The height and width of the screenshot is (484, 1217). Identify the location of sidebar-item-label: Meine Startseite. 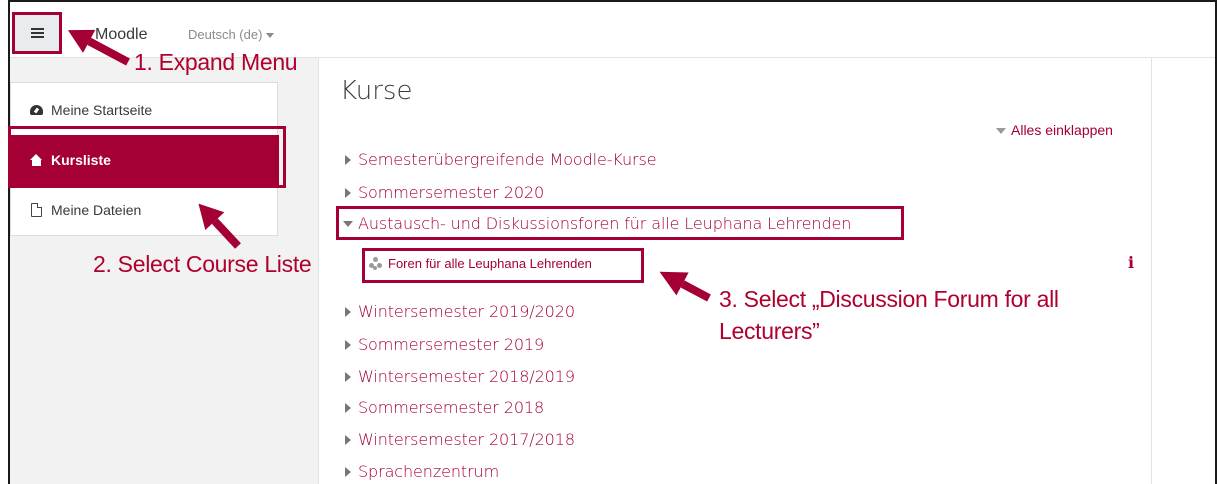
(102, 110).